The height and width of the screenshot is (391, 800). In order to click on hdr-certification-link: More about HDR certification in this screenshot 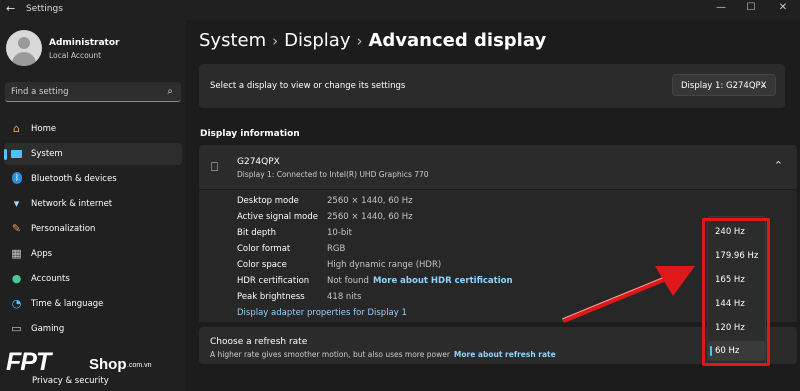, I will do `click(443, 281)`.